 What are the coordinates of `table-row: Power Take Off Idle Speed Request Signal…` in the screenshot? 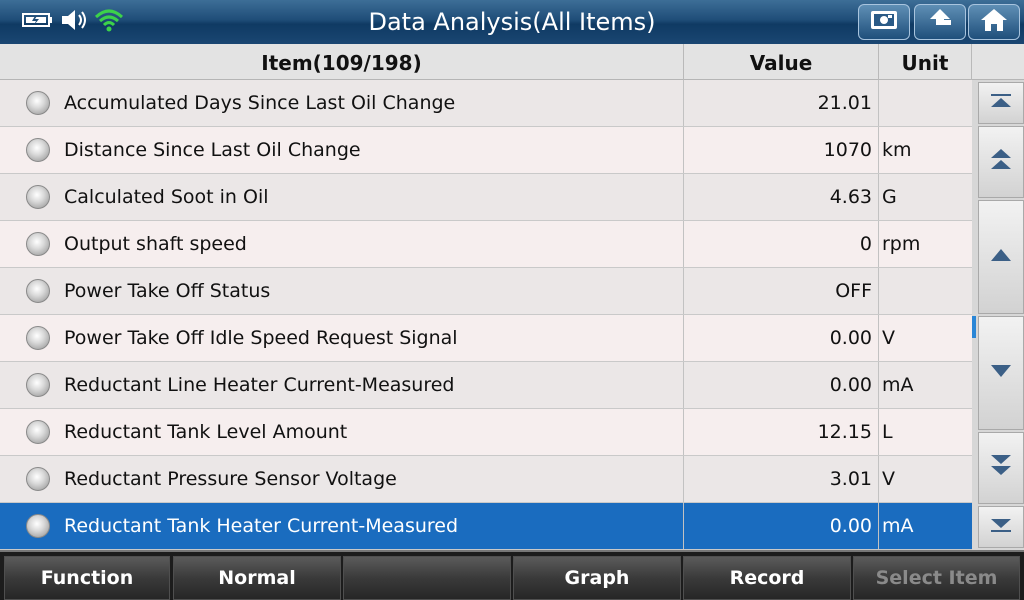 It's located at (486, 338).